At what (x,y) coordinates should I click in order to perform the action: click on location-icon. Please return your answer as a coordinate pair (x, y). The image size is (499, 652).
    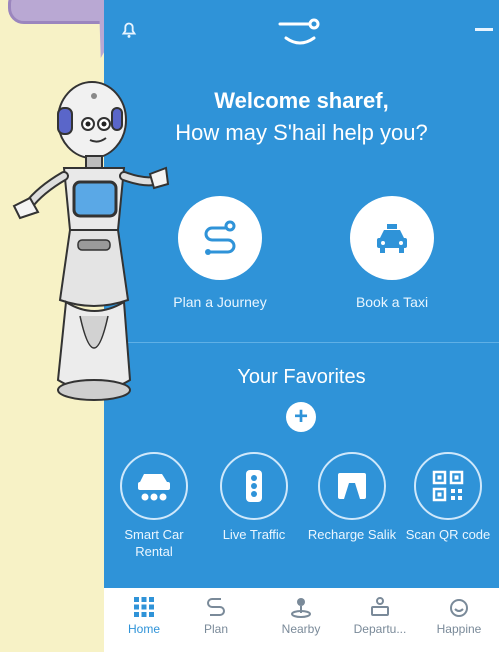
    Looking at the image, I should click on (301, 608).